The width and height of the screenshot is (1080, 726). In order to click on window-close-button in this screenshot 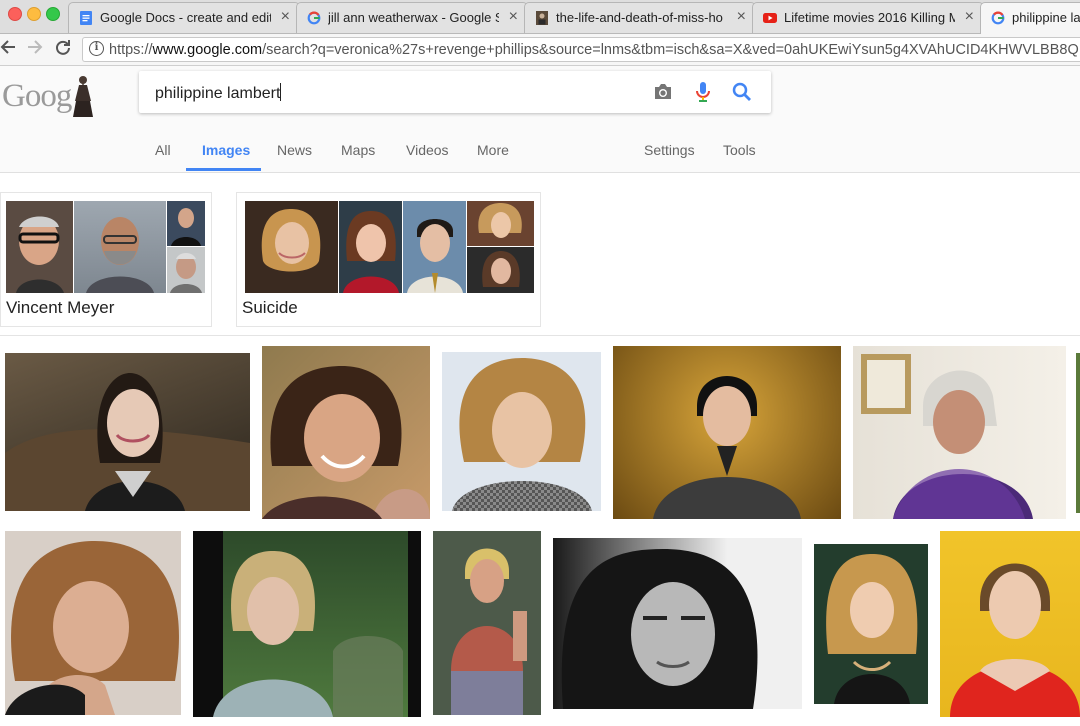, I will do `click(15, 14)`.